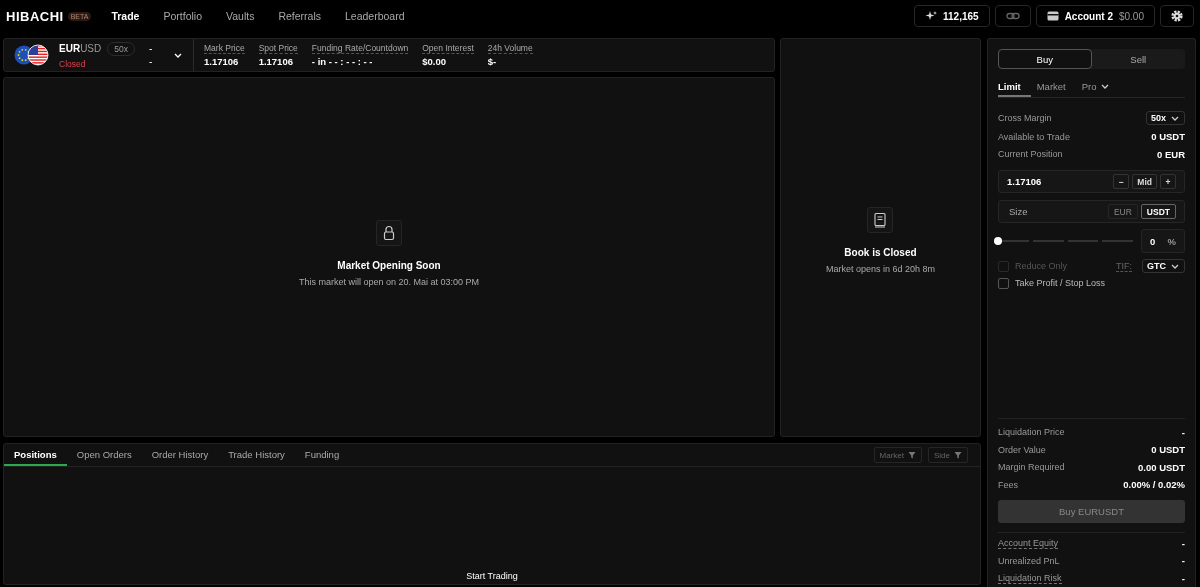 This screenshot has width=1200, height=587. I want to click on link-icon, so click(1012, 16).